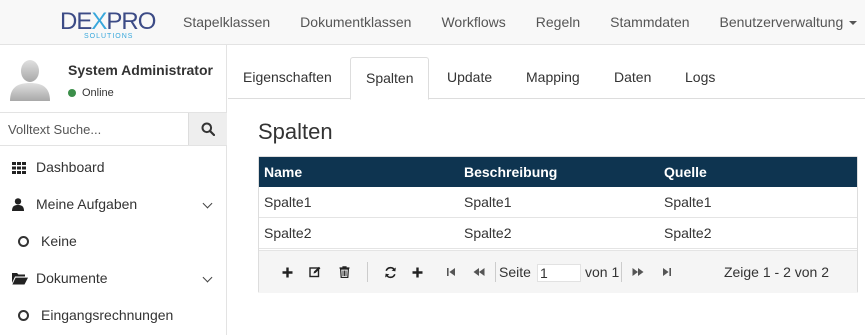 This screenshot has width=865, height=335. I want to click on delete-button, so click(344, 272).